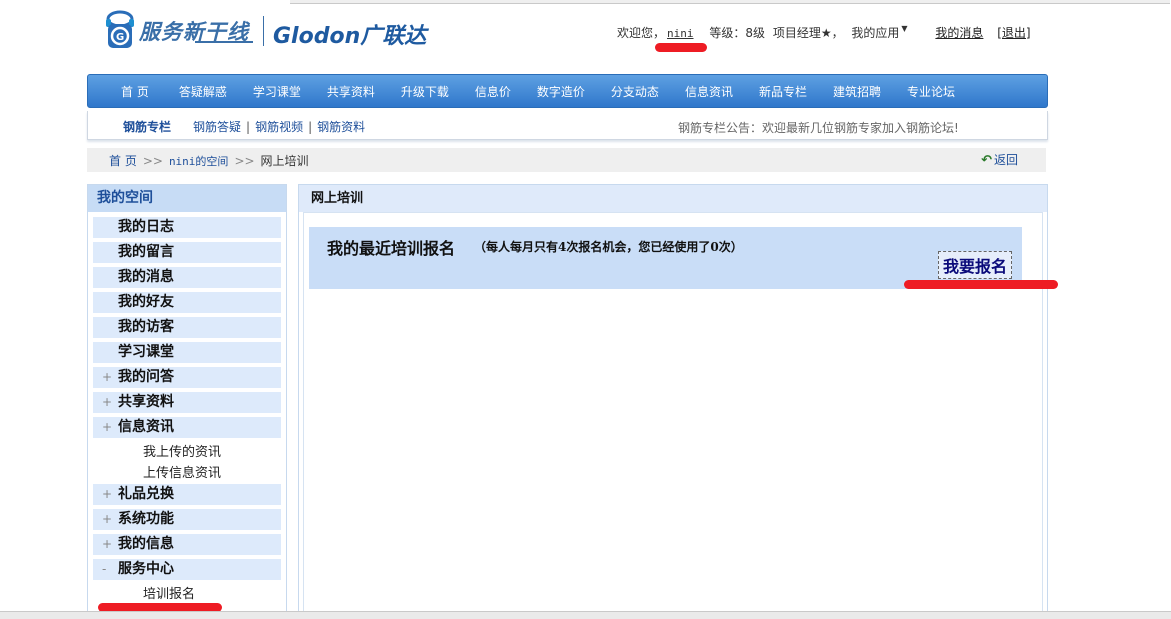 The width and height of the screenshot is (1171, 619). What do you see at coordinates (187, 427) in the screenshot?
I see `sidebar-item: + 信息资讯` at bounding box center [187, 427].